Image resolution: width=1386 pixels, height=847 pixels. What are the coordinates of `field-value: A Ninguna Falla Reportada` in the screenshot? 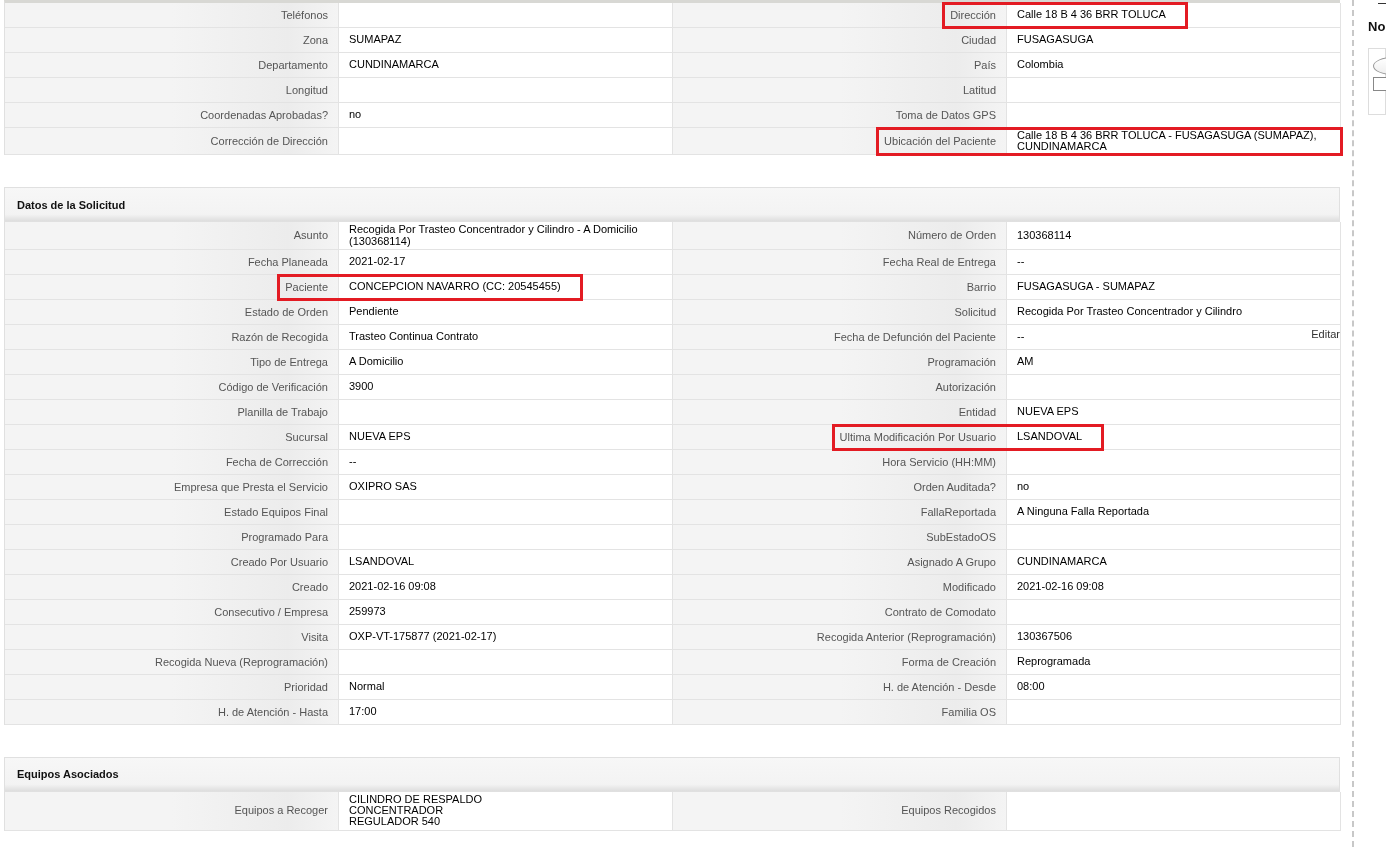 It's located at (1083, 512).